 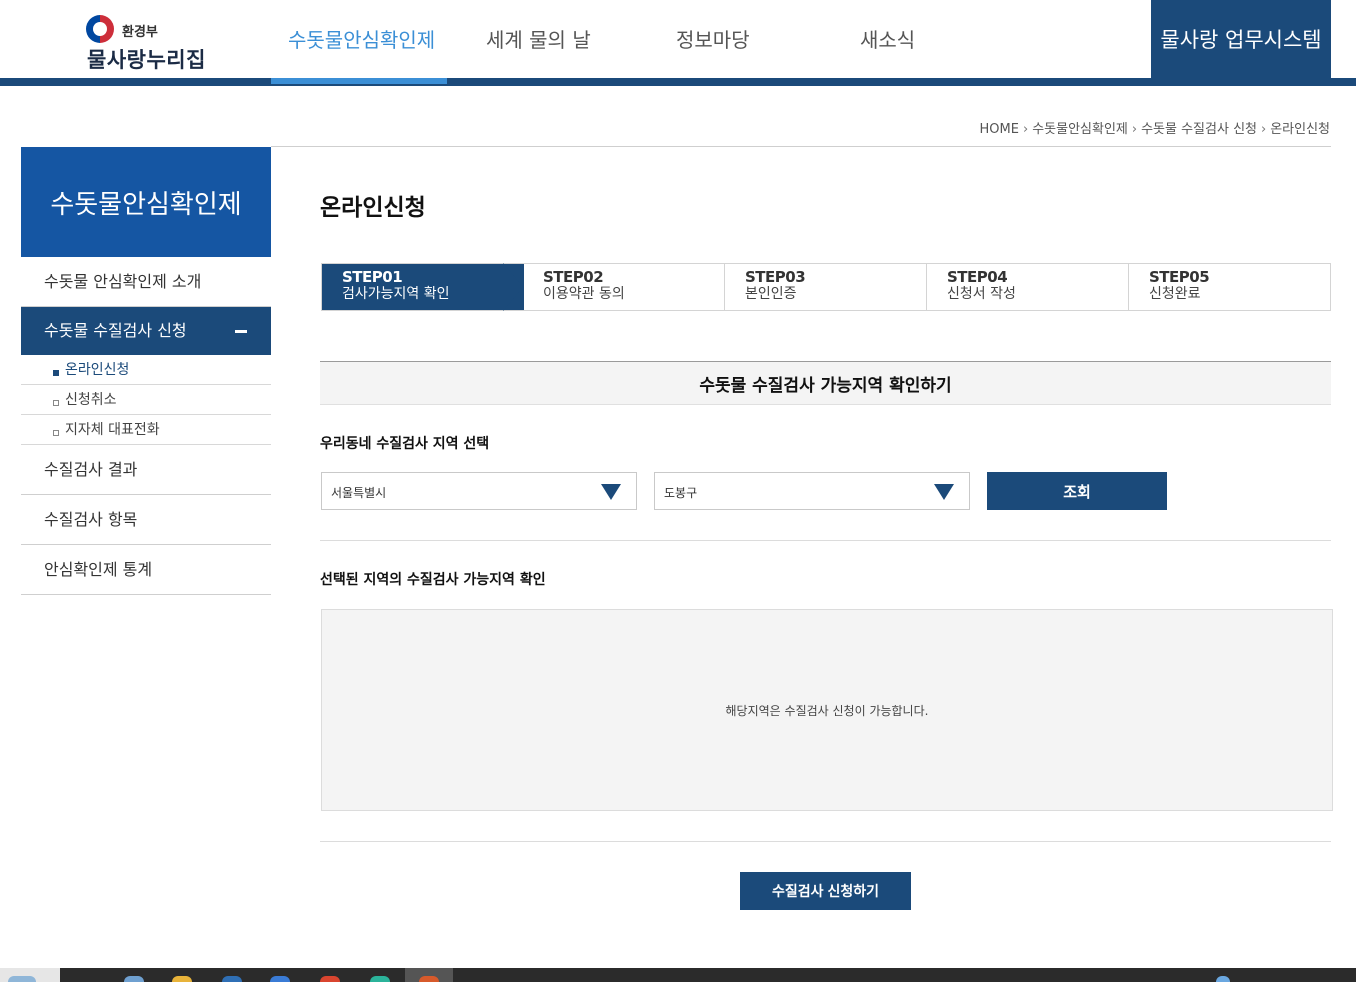 I want to click on sidebar-submenu: 온라인신청 신청취소 지자체 대표전화, so click(x=146, y=400).